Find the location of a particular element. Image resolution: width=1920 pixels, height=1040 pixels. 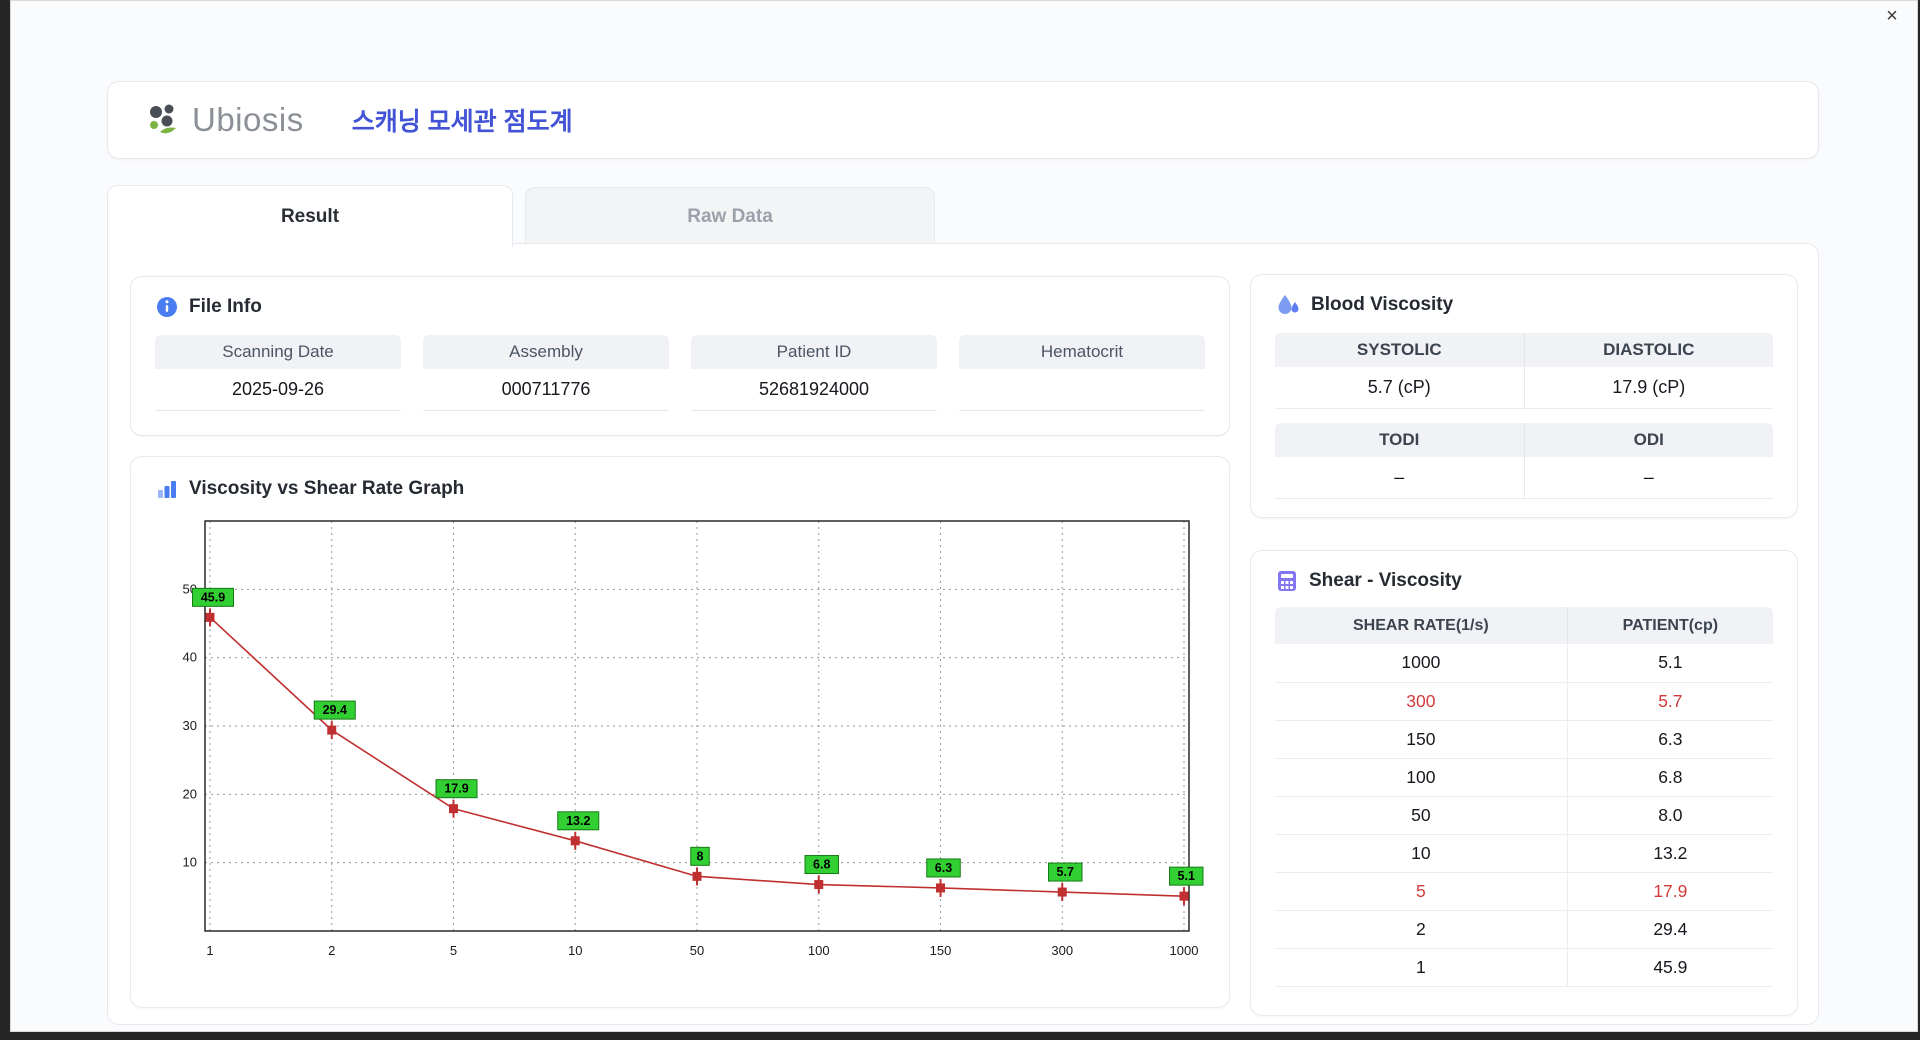

patient-cell: 13.2 is located at coordinates (1670, 853).